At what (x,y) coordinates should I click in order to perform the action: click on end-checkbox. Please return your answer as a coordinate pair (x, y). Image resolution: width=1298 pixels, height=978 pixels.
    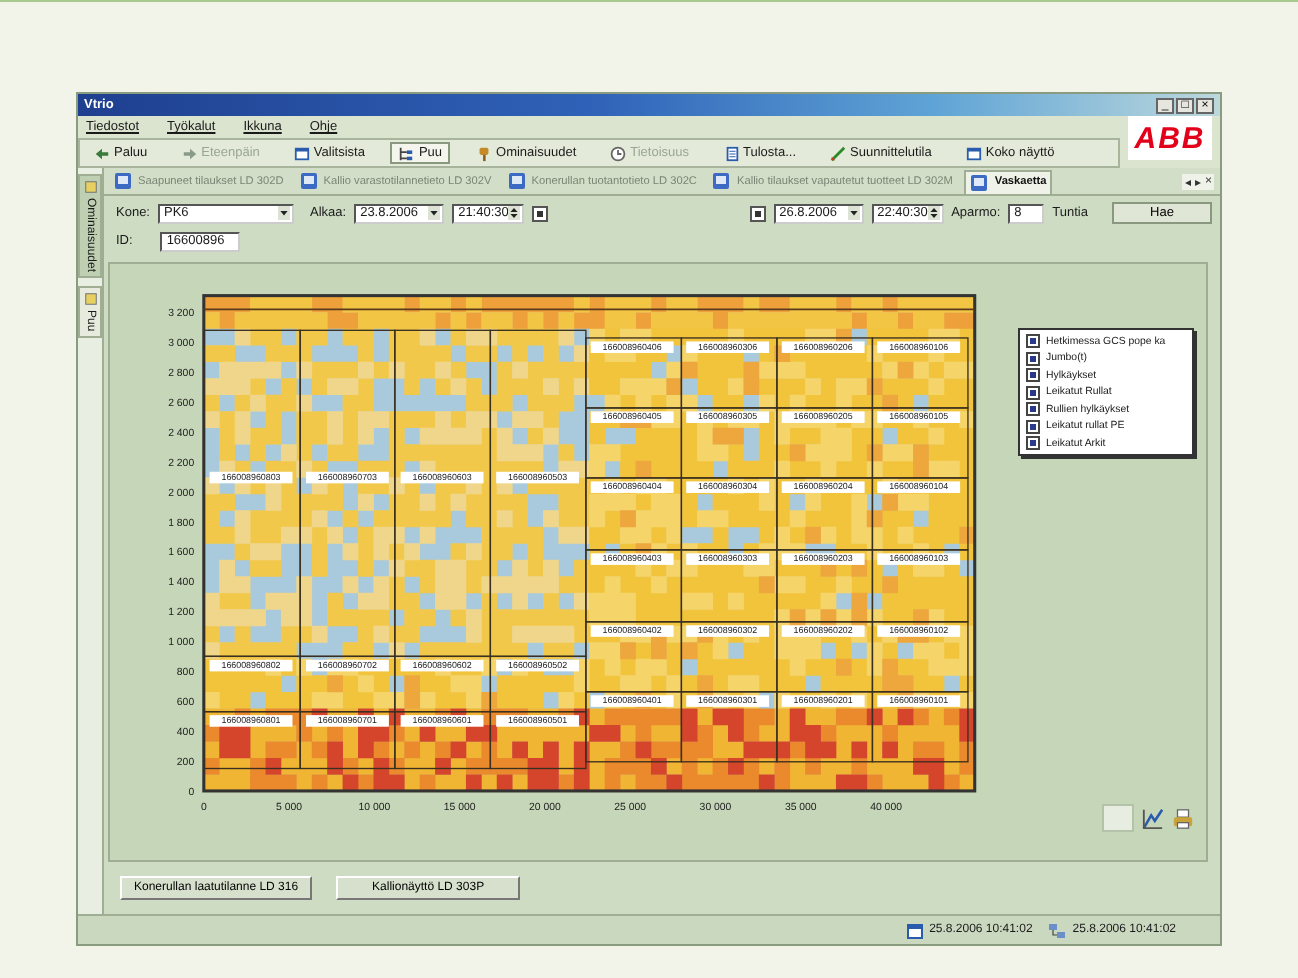
    Looking at the image, I should click on (757, 213).